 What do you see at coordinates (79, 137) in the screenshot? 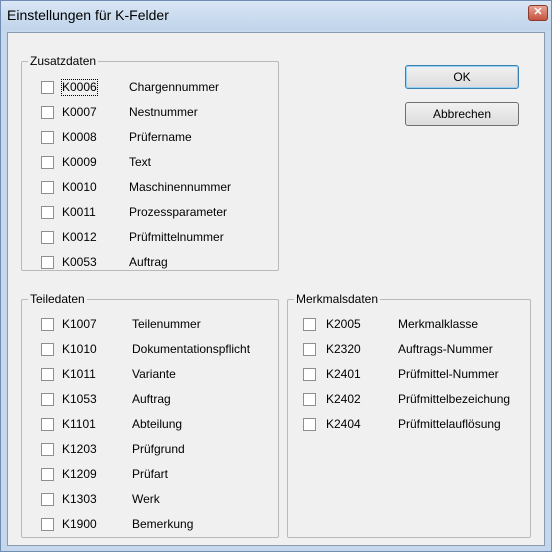
I see `field-code: K0008` at bounding box center [79, 137].